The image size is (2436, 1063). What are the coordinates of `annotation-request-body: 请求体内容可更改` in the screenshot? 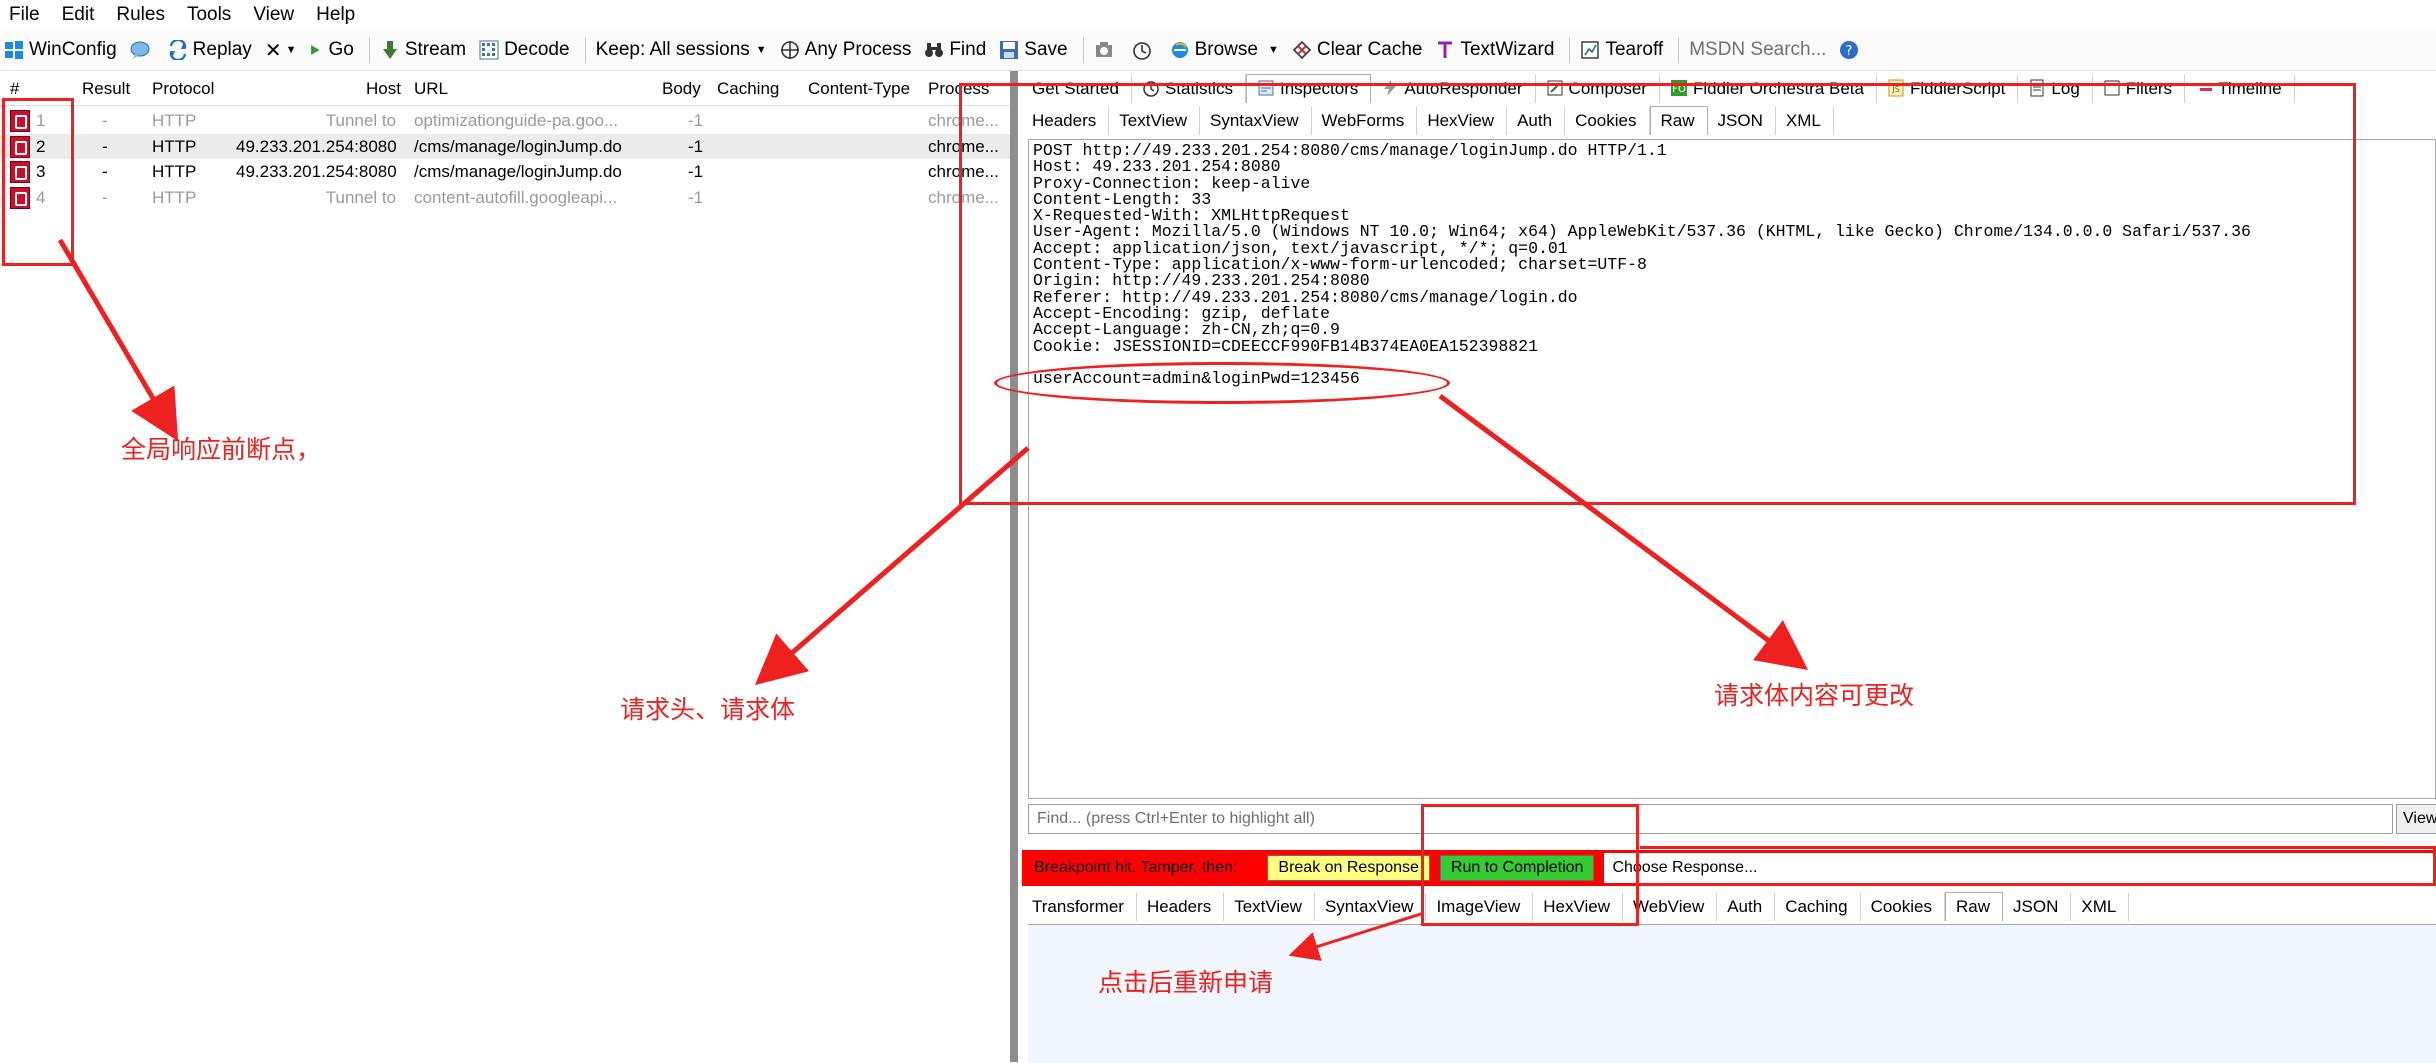 It's located at (1814, 696).